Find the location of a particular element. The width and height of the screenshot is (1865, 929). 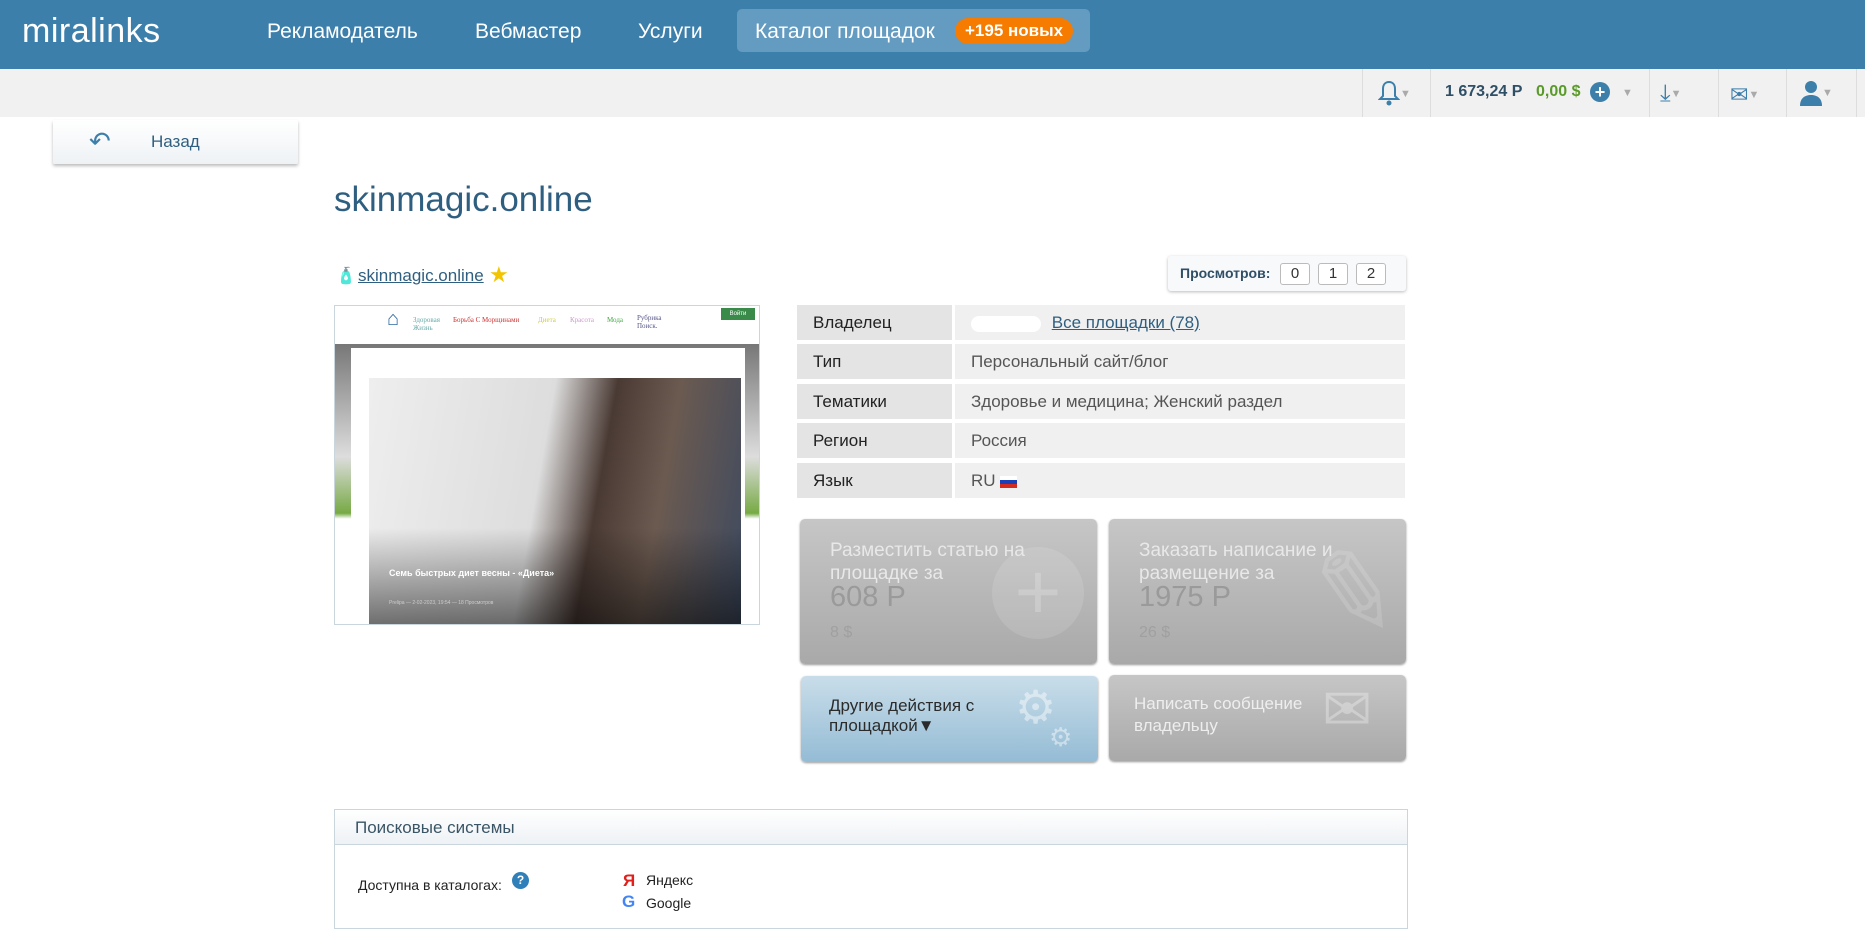

panel-header: Поисковые системы is located at coordinates (871, 827).